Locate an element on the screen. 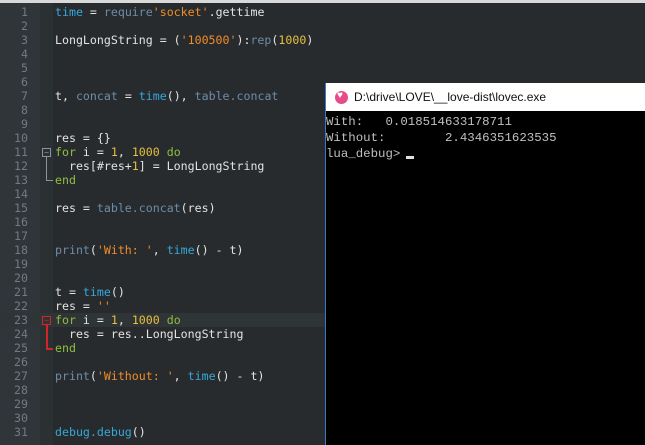 The width and height of the screenshot is (645, 445). code-token: rep is located at coordinates (261, 40).